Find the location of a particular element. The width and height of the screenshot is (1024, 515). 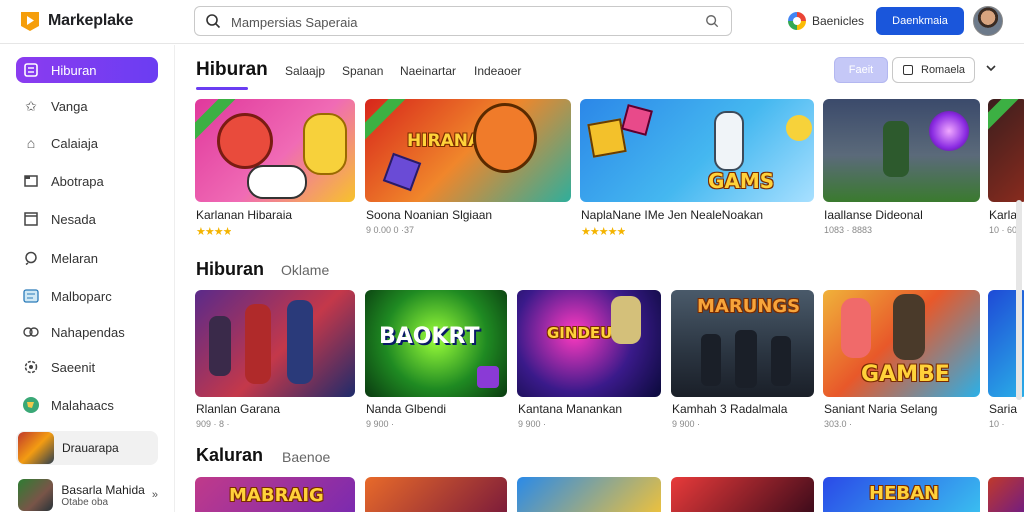

star-icon: ✩ is located at coordinates (31, 105).